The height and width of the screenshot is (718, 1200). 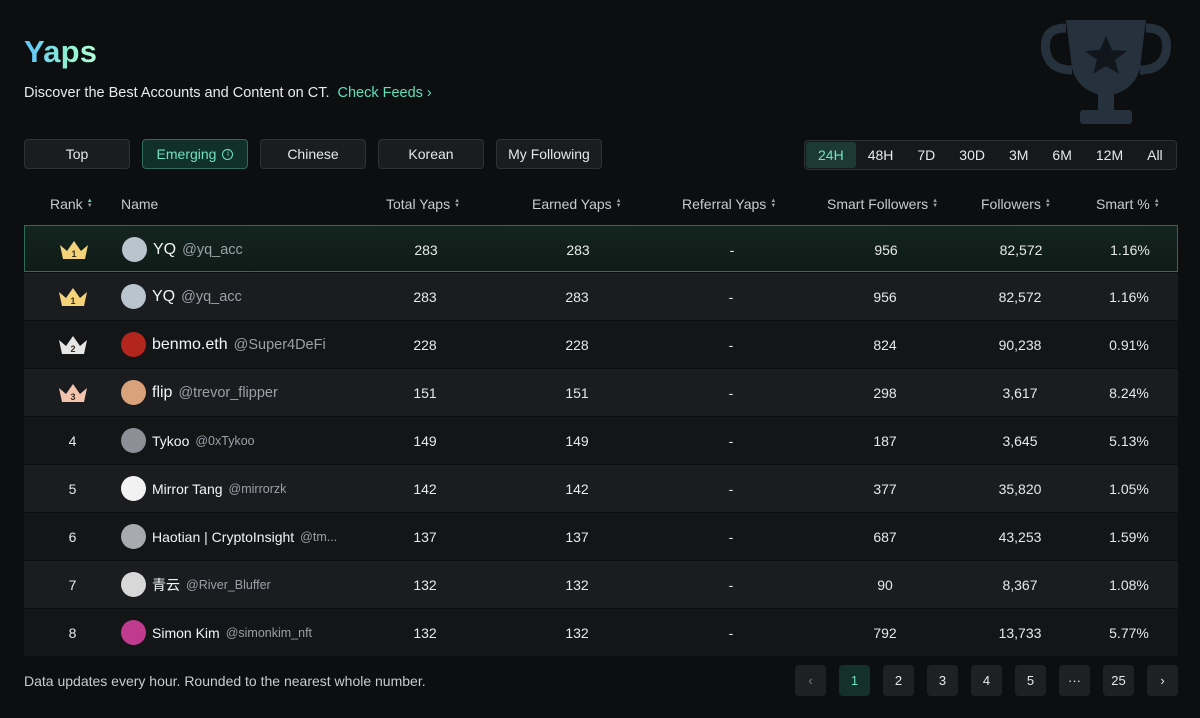 I want to click on rank-cell: 8, so click(x=72, y=632).